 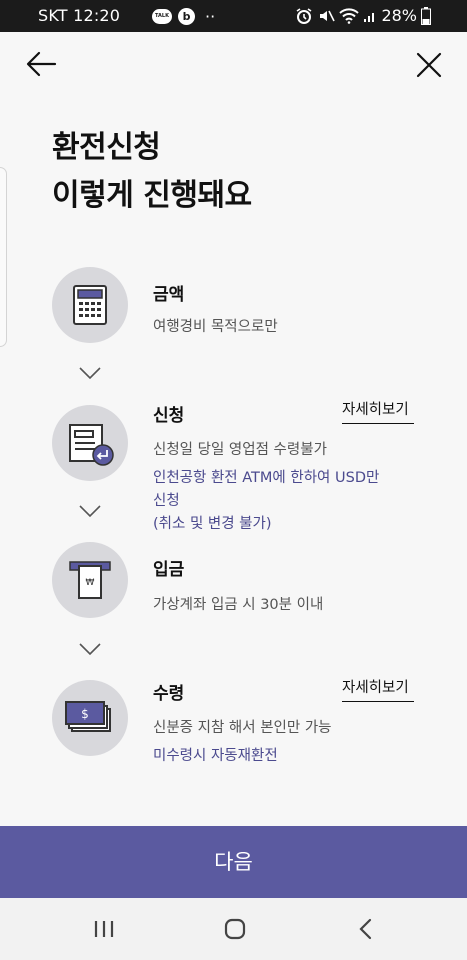 I want to click on application-form-icon, so click(x=91, y=445).